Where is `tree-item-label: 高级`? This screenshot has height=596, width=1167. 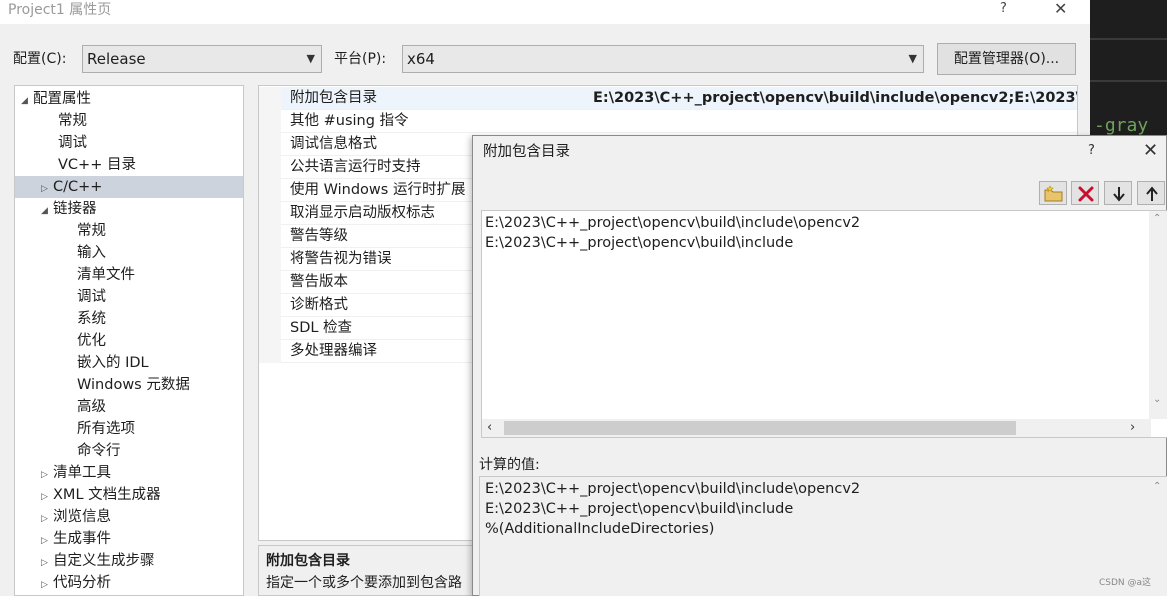
tree-item-label: 高级 is located at coordinates (91, 407).